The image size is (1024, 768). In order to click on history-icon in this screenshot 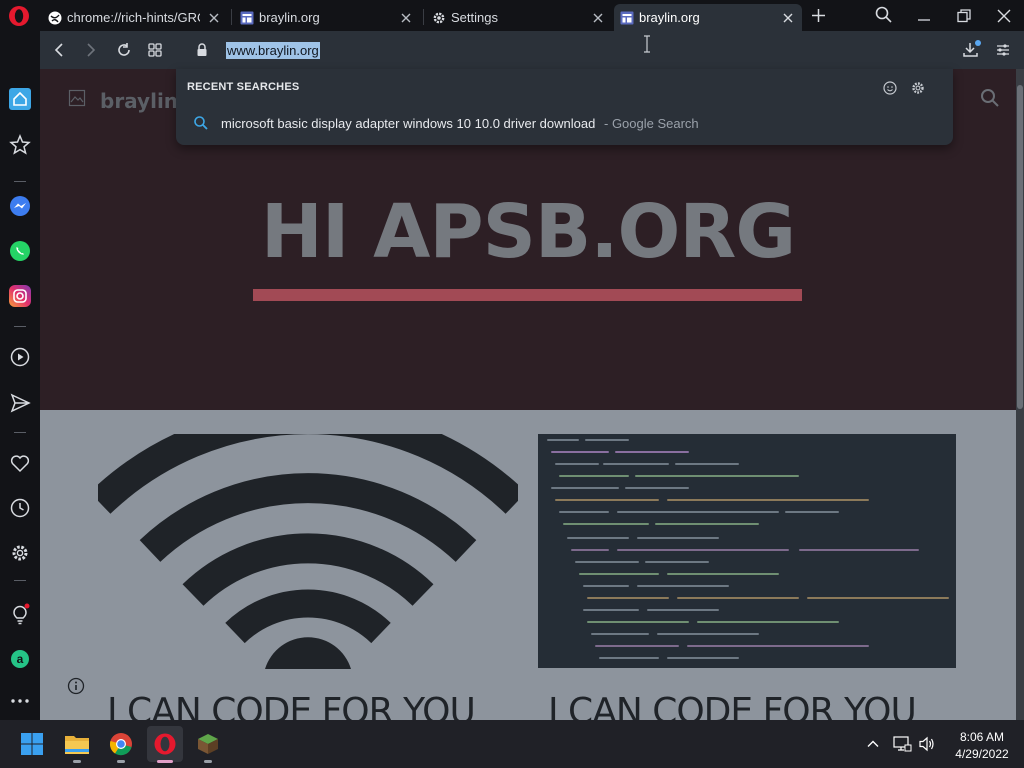, I will do `click(20, 508)`.